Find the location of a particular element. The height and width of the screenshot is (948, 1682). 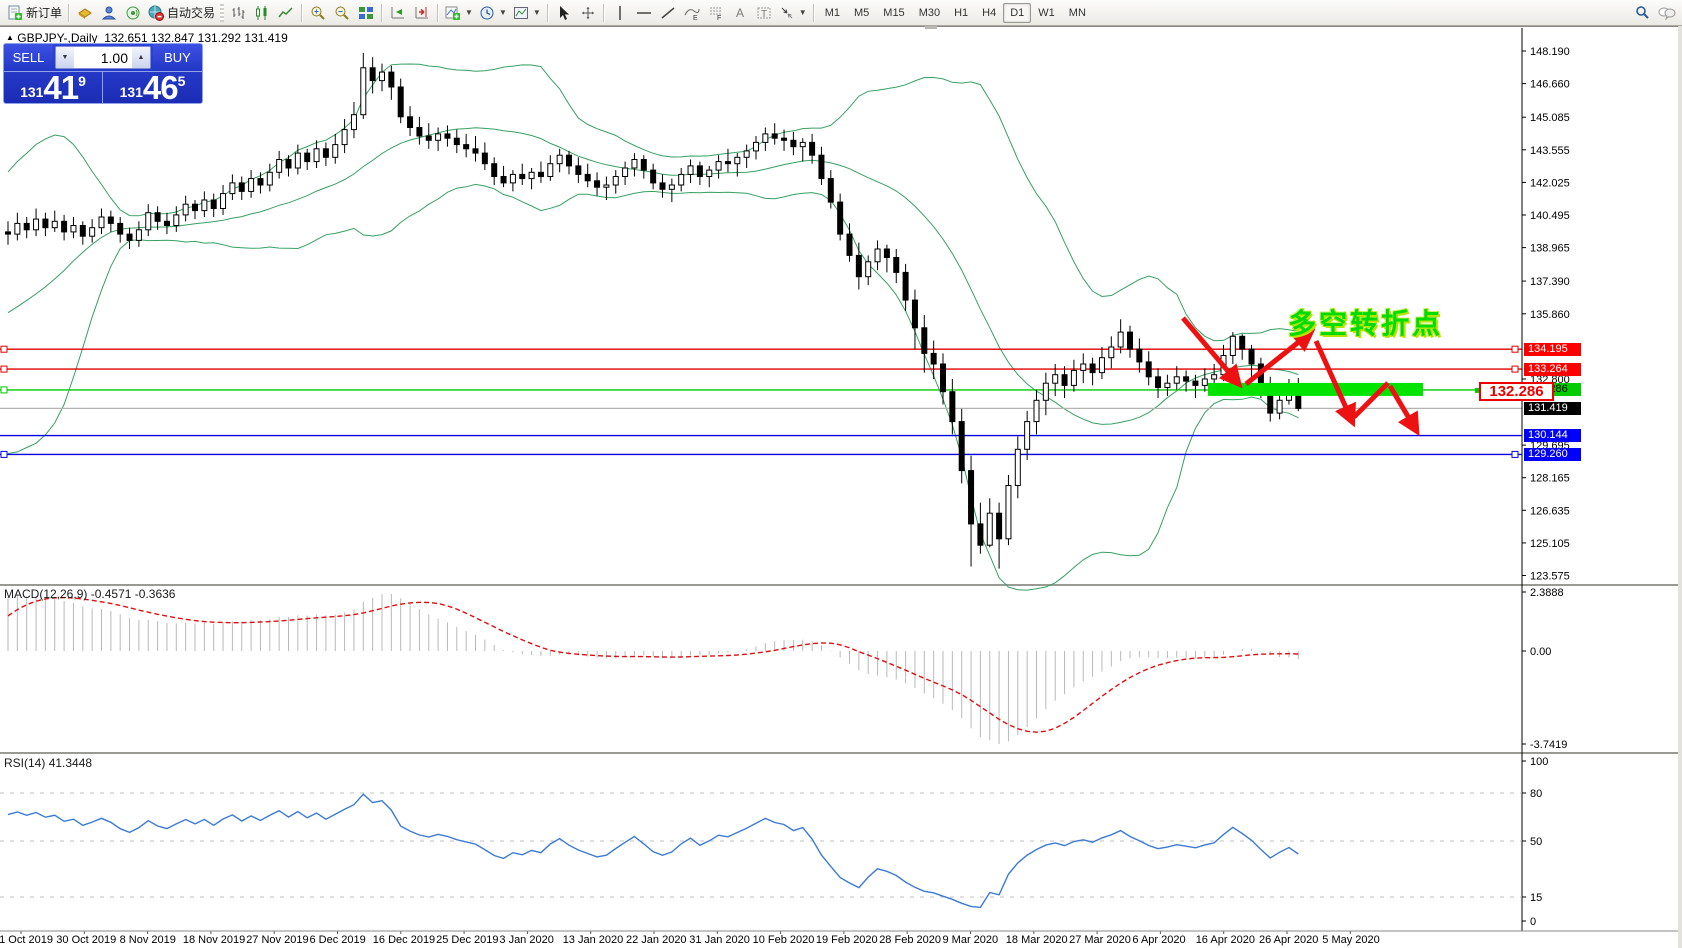

fibonacci-icon: F is located at coordinates (716, 13).